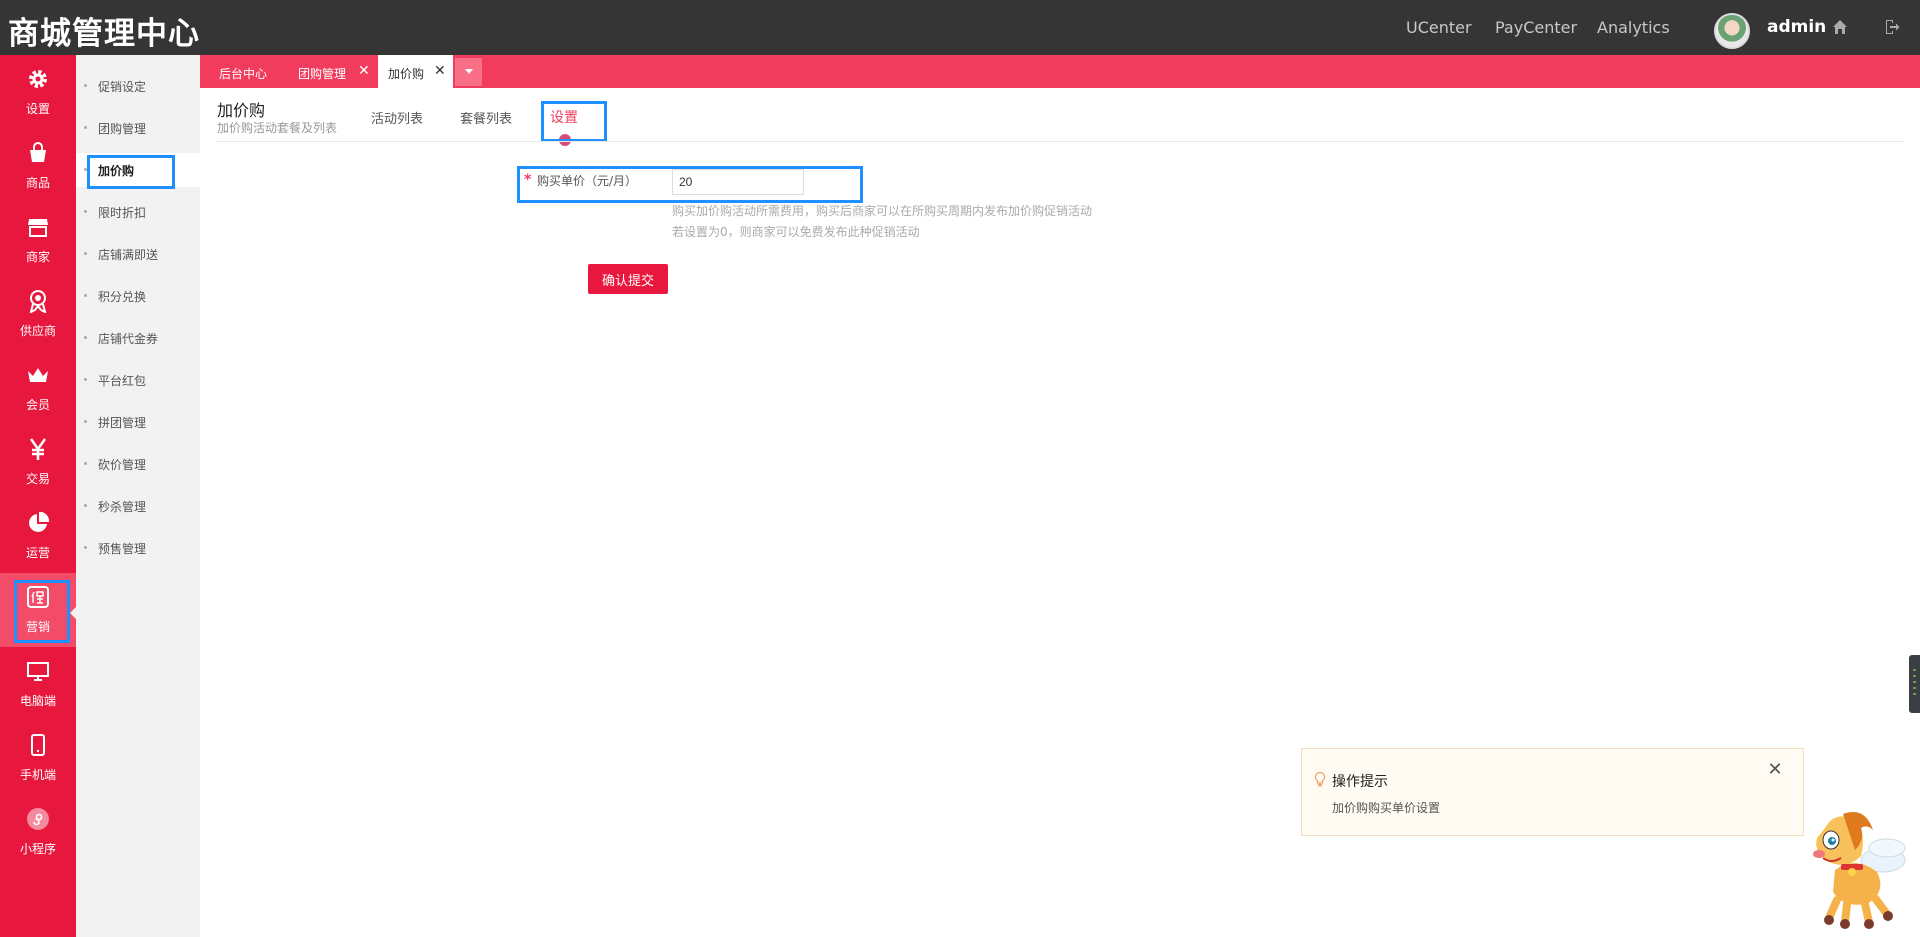 The image size is (1920, 937). I want to click on user-name: admin, so click(1796, 27).